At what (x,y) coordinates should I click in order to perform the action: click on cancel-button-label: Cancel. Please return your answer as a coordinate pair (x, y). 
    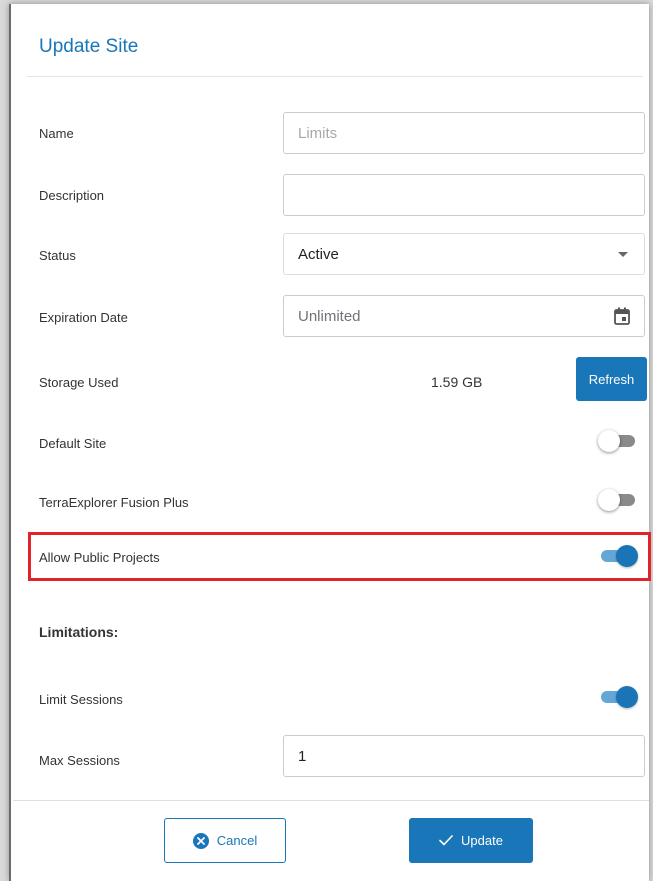
    Looking at the image, I should click on (237, 840).